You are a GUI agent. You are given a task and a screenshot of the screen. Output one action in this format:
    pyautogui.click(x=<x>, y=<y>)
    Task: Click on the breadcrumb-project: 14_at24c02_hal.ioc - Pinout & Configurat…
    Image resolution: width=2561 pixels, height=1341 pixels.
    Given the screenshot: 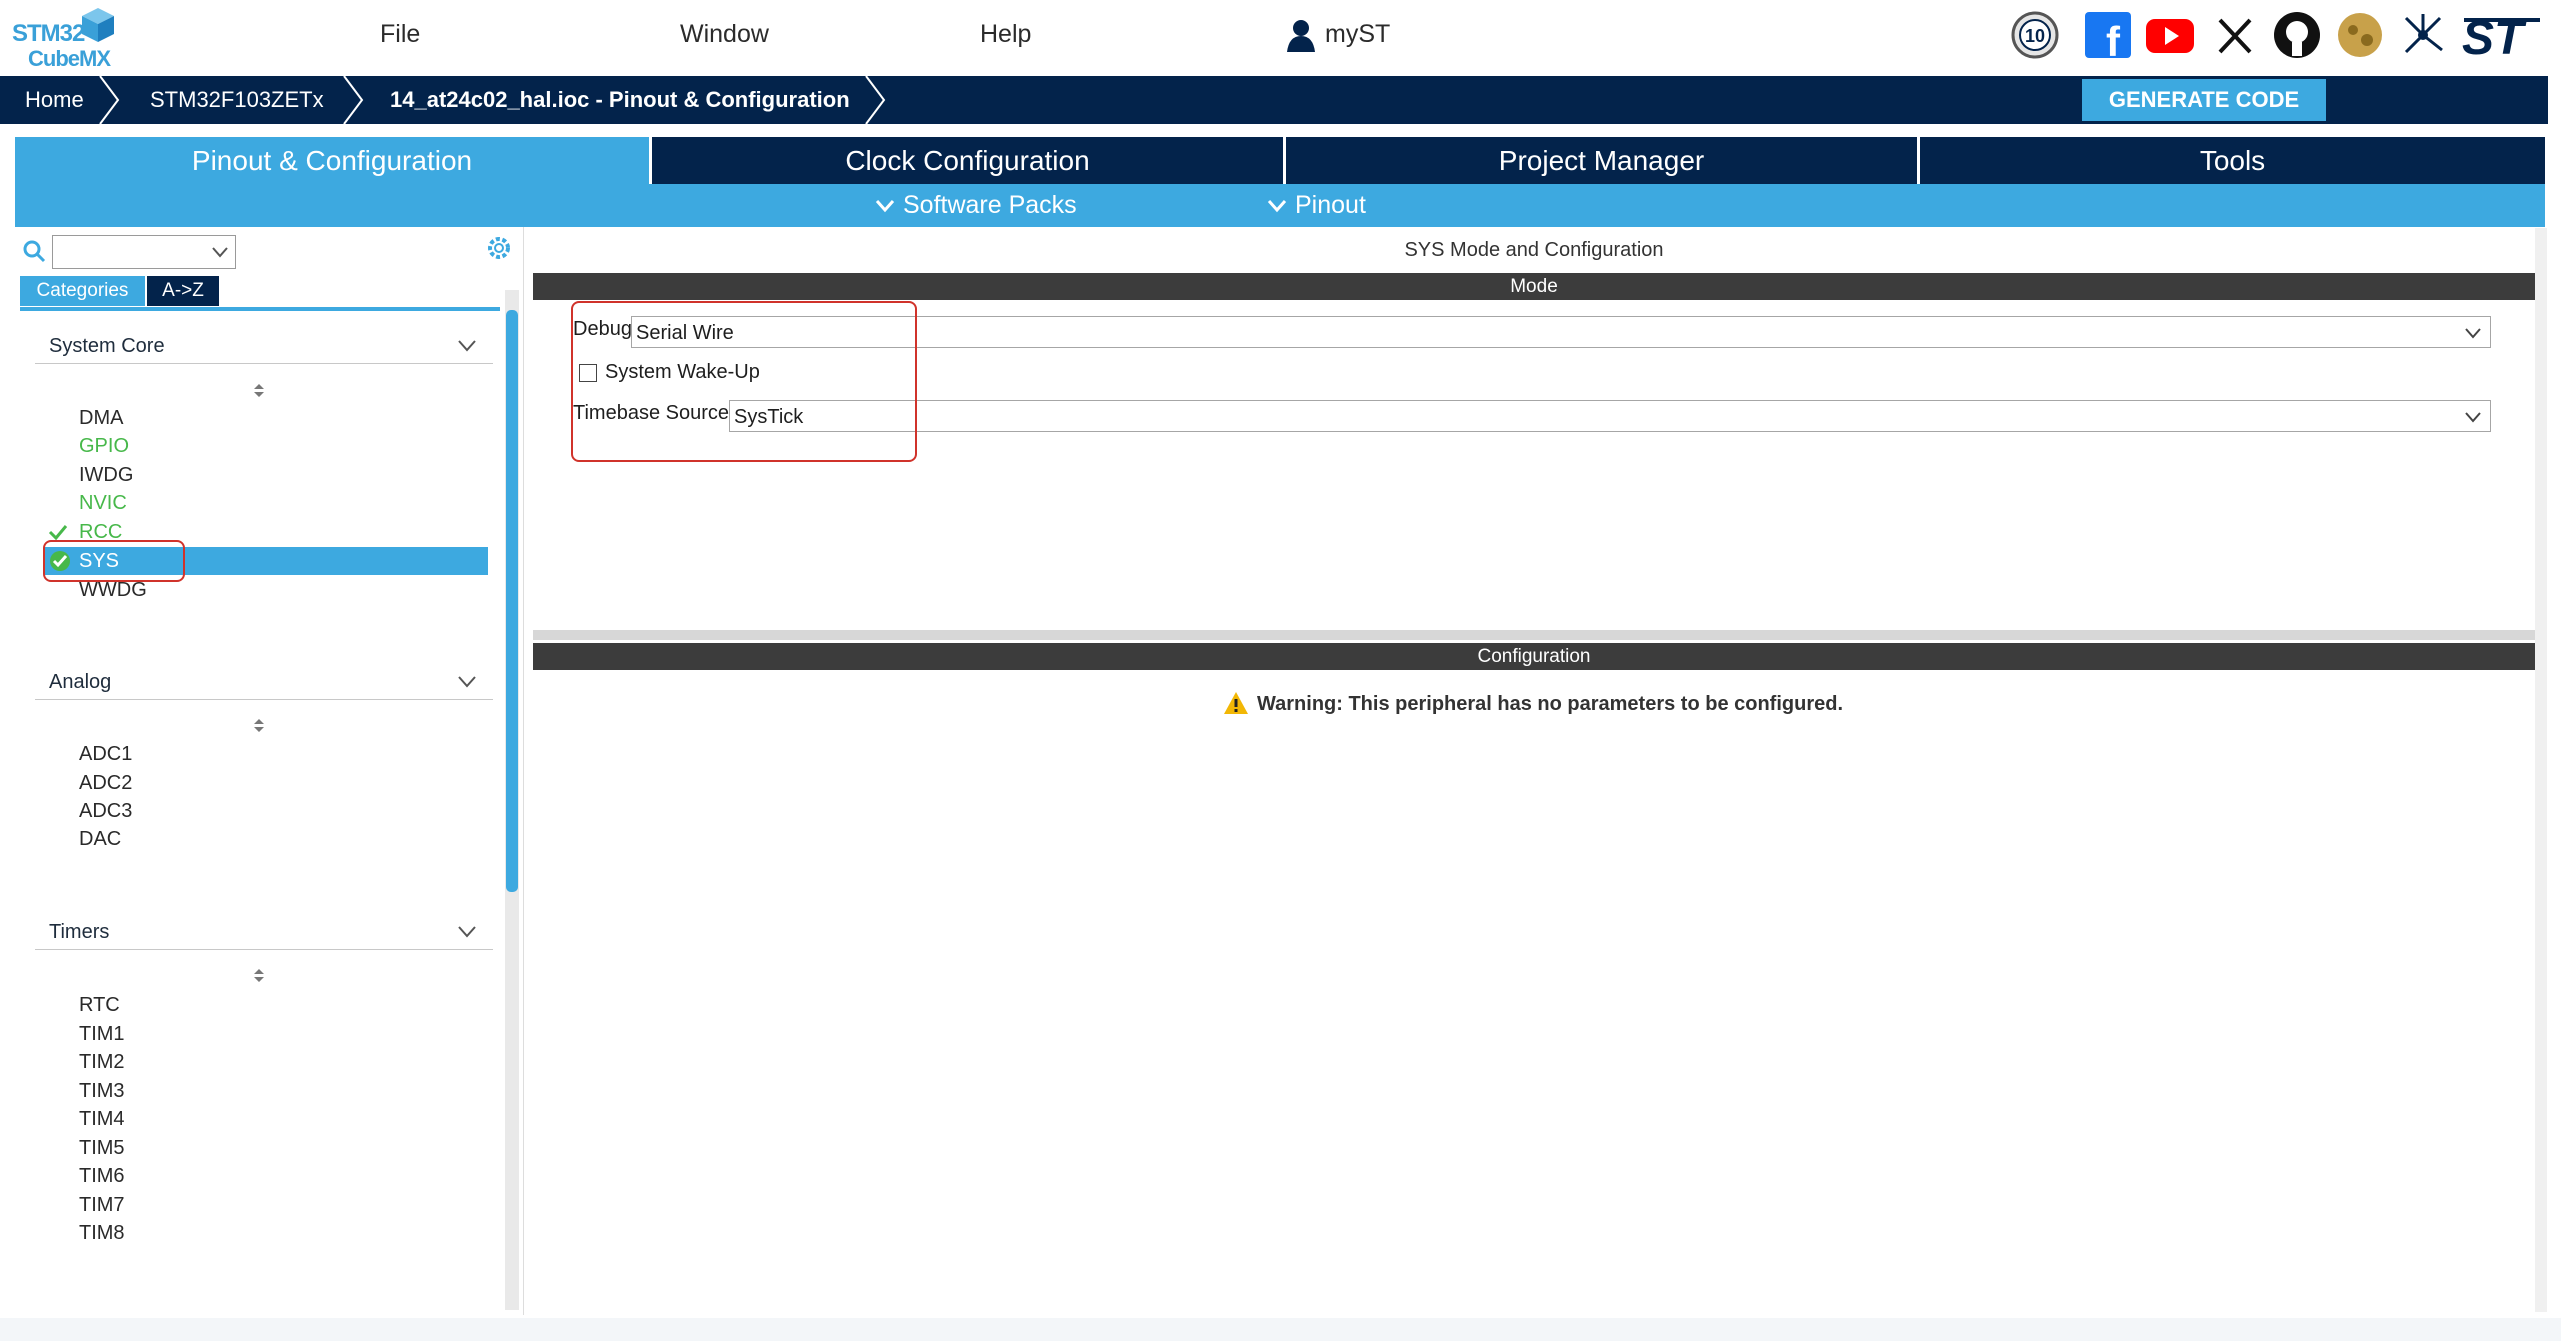 What is the action you would take?
    pyautogui.click(x=620, y=100)
    